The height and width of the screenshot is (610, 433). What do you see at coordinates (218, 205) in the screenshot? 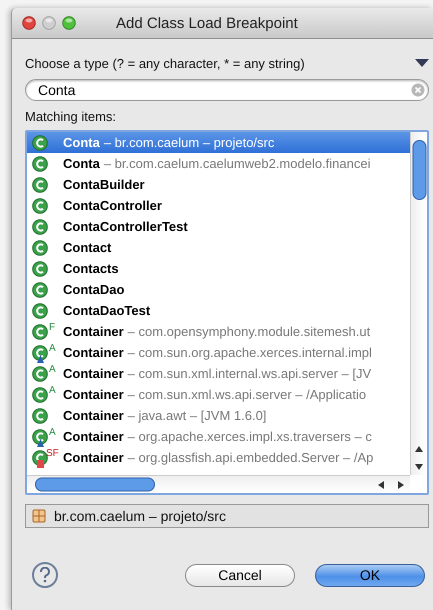
I see `list-item: ContaController` at bounding box center [218, 205].